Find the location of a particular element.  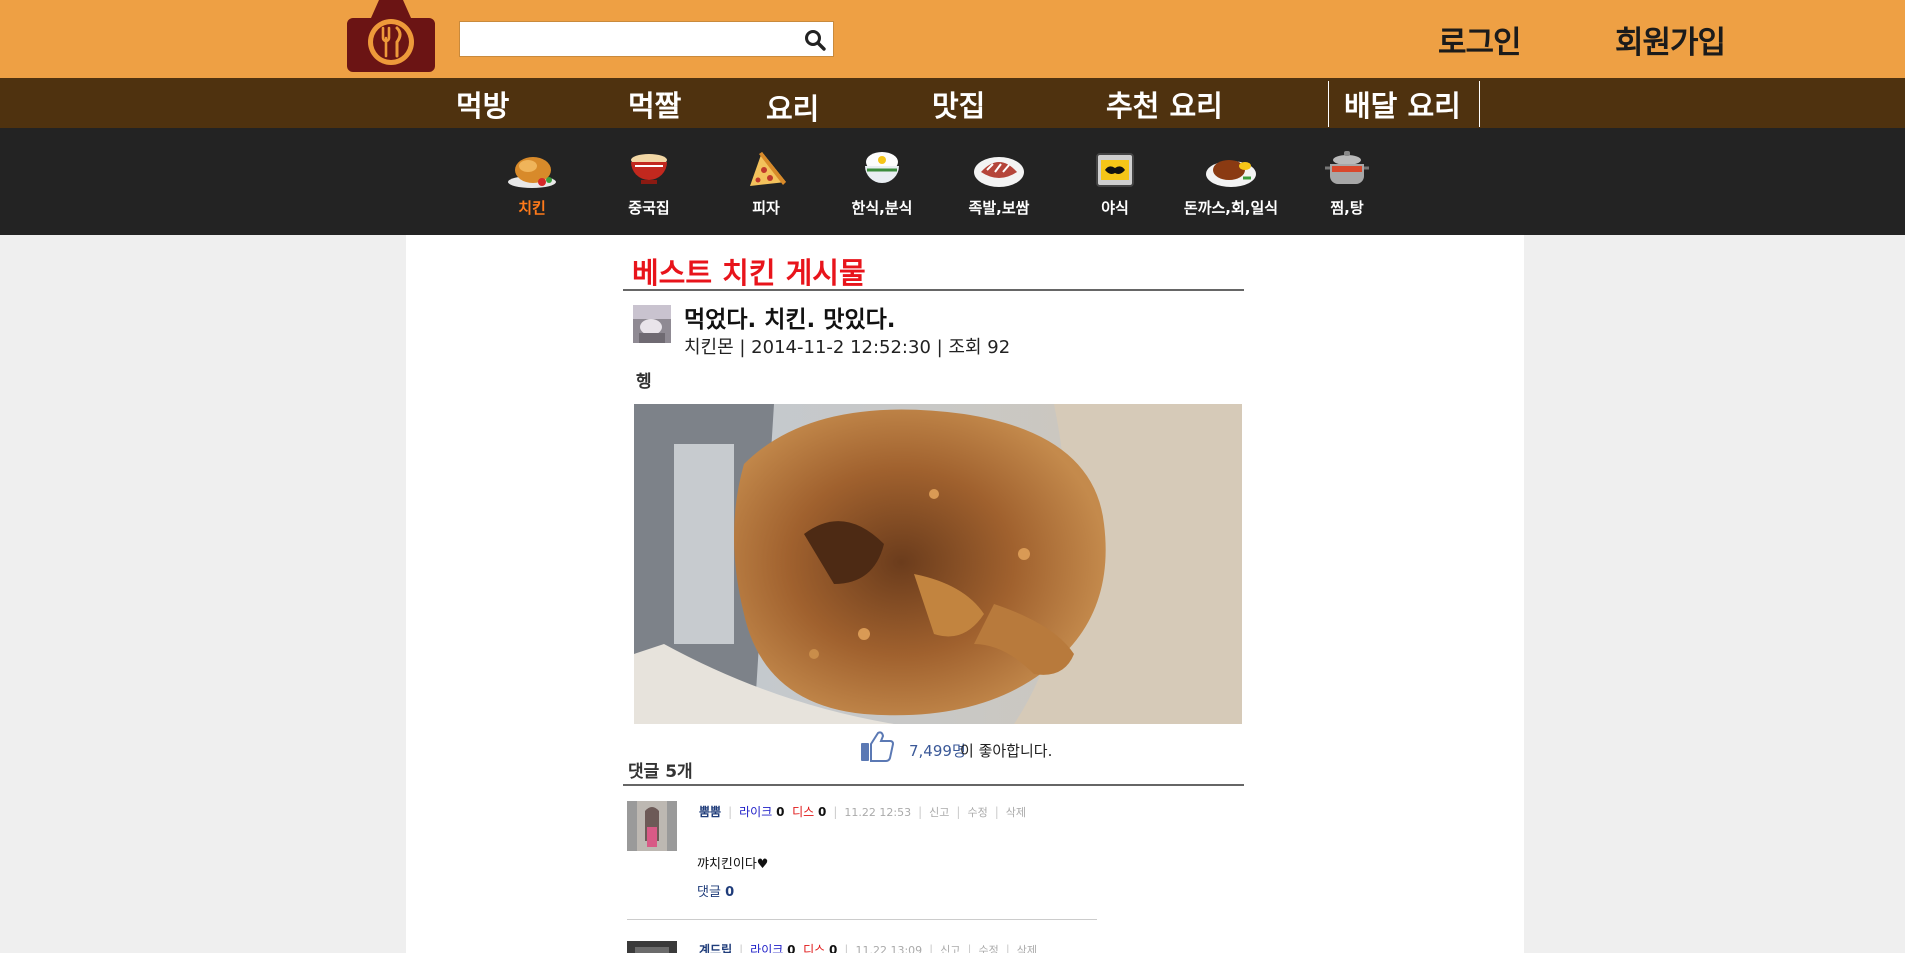

nav-item-recommended: 추천 요리 is located at coordinates (1164, 104).